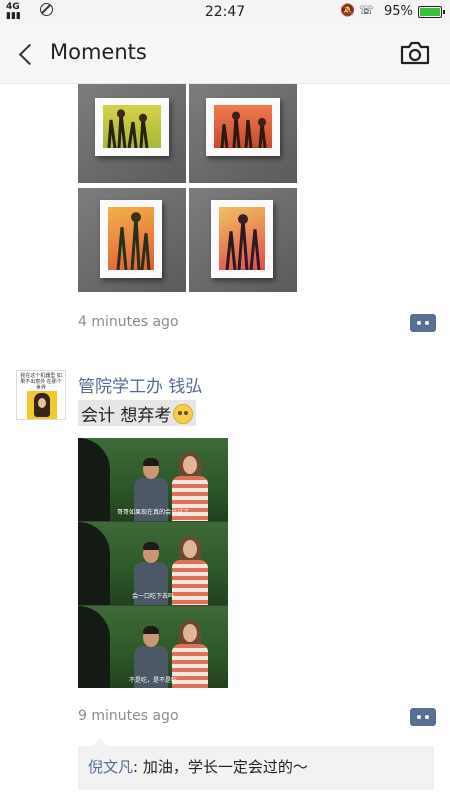 The width and height of the screenshot is (450, 800). Describe the element at coordinates (153, 479) in the screenshot. I see `photo-panel-1: 哥哥如果现在真的会计过了` at that location.